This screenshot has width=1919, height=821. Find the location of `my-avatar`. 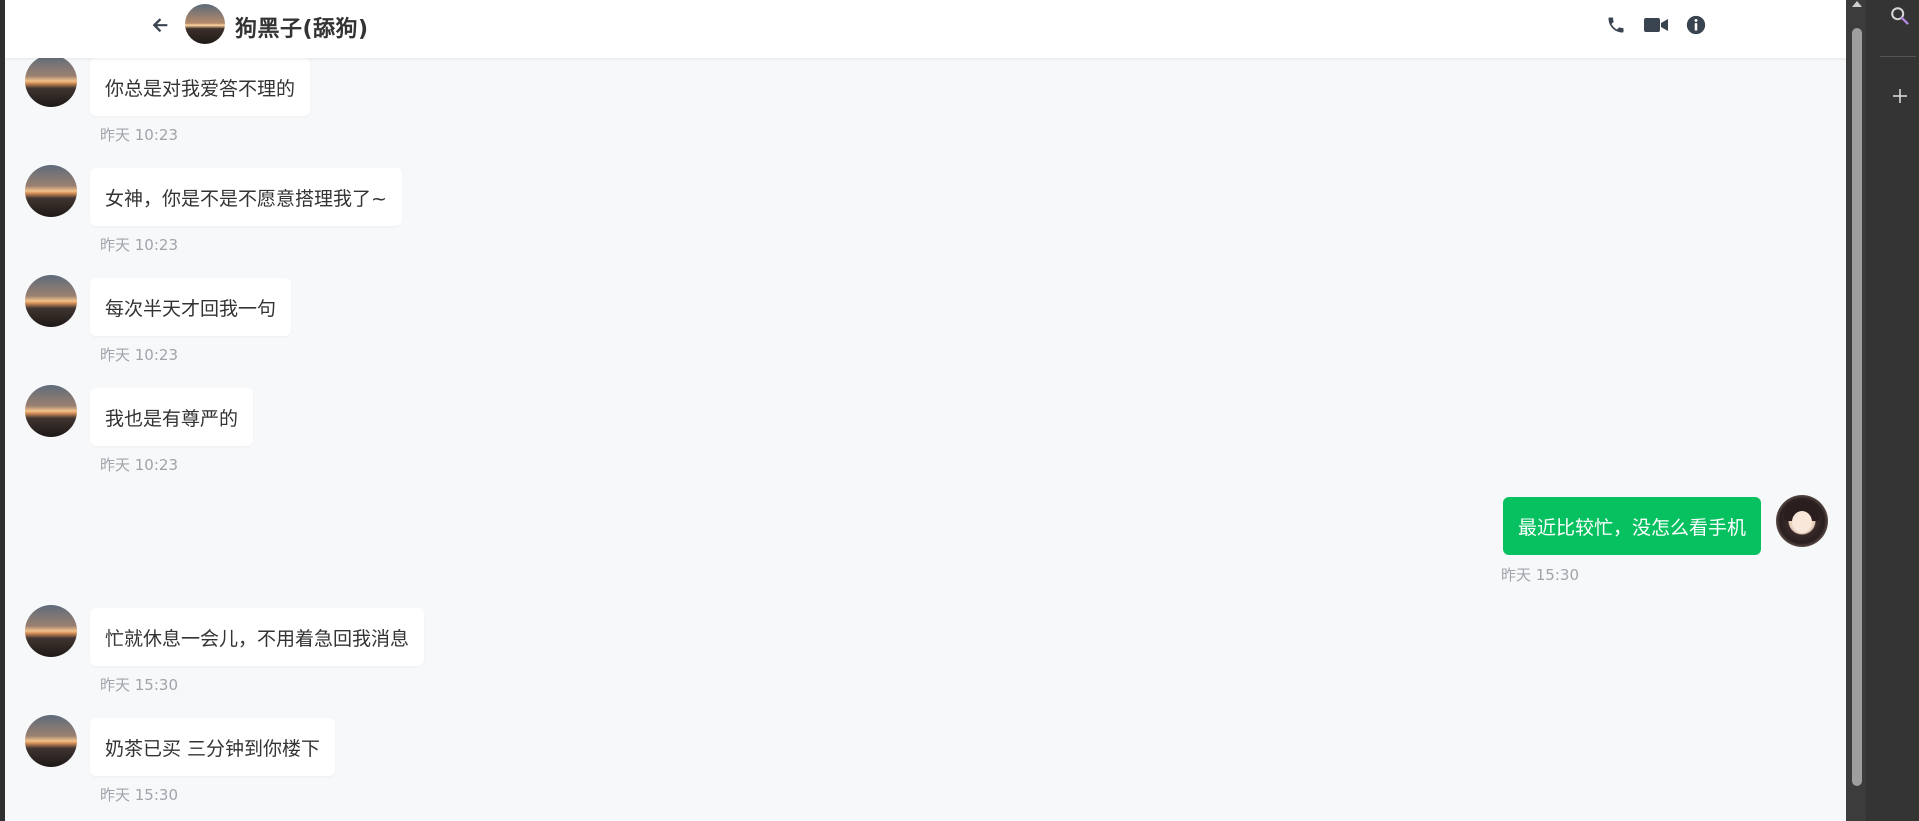

my-avatar is located at coordinates (1802, 521).